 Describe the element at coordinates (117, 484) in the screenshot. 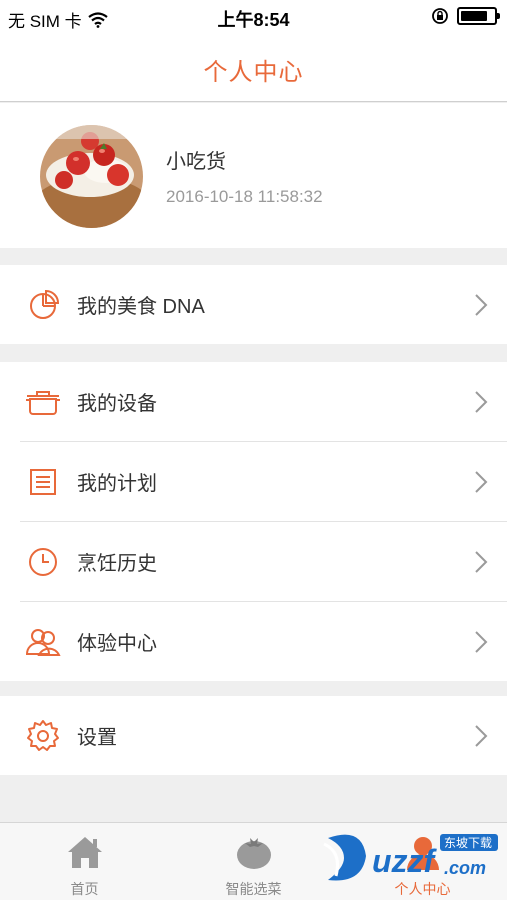

I see `menu-label-plan: 我的计划` at that location.